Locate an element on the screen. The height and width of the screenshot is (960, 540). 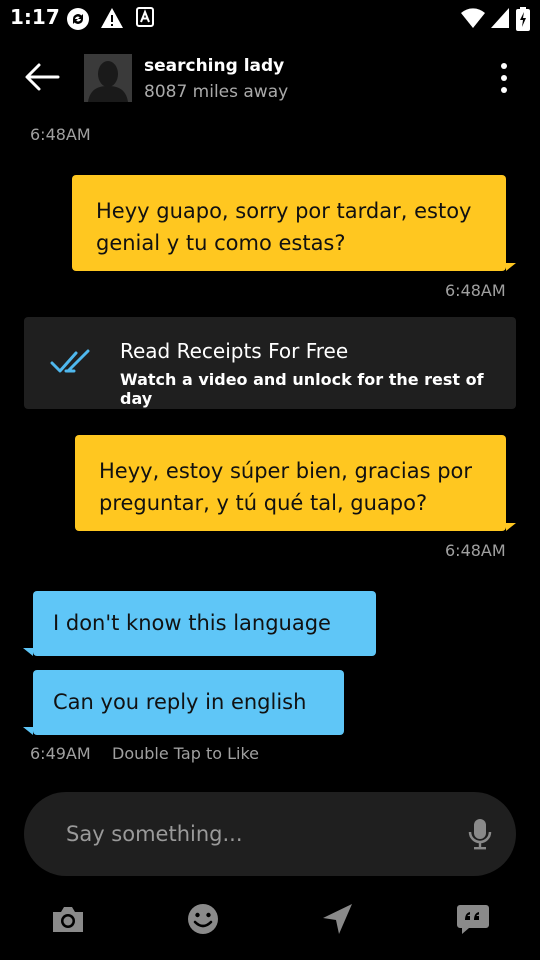
message-text: I don't know this language is located at coordinates (192, 623).